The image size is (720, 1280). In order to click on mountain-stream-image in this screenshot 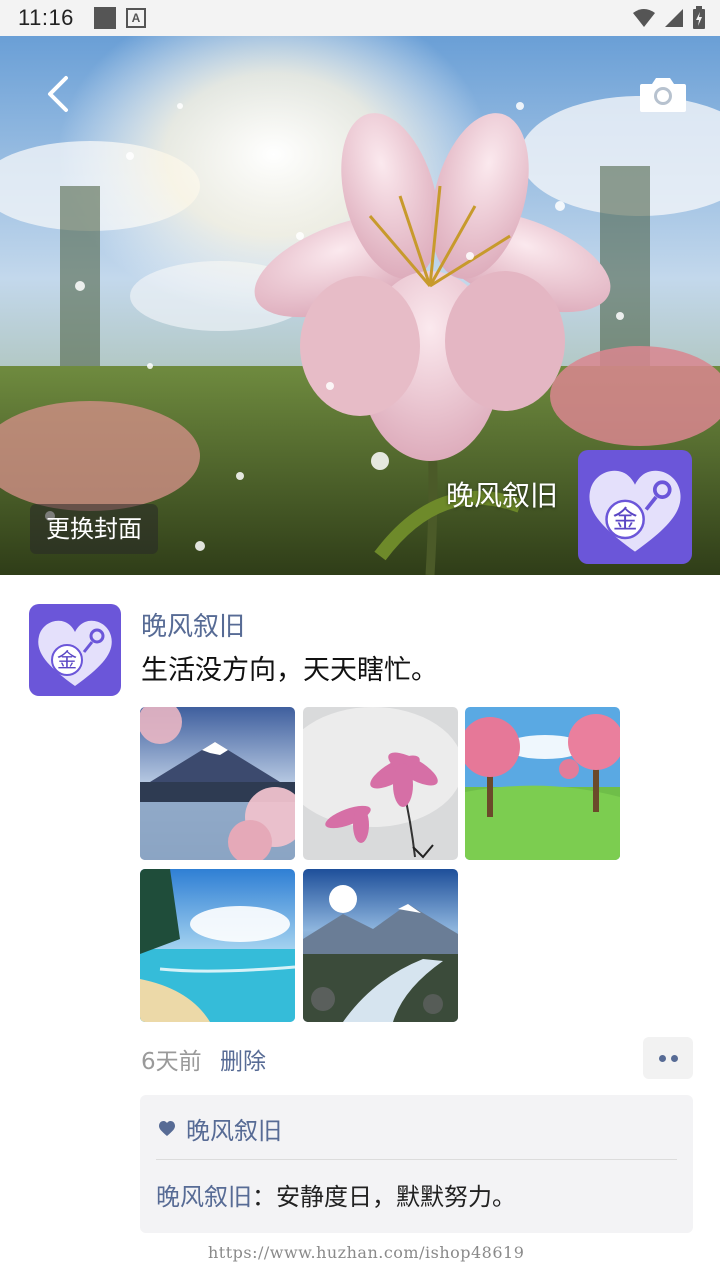, I will do `click(380, 945)`.